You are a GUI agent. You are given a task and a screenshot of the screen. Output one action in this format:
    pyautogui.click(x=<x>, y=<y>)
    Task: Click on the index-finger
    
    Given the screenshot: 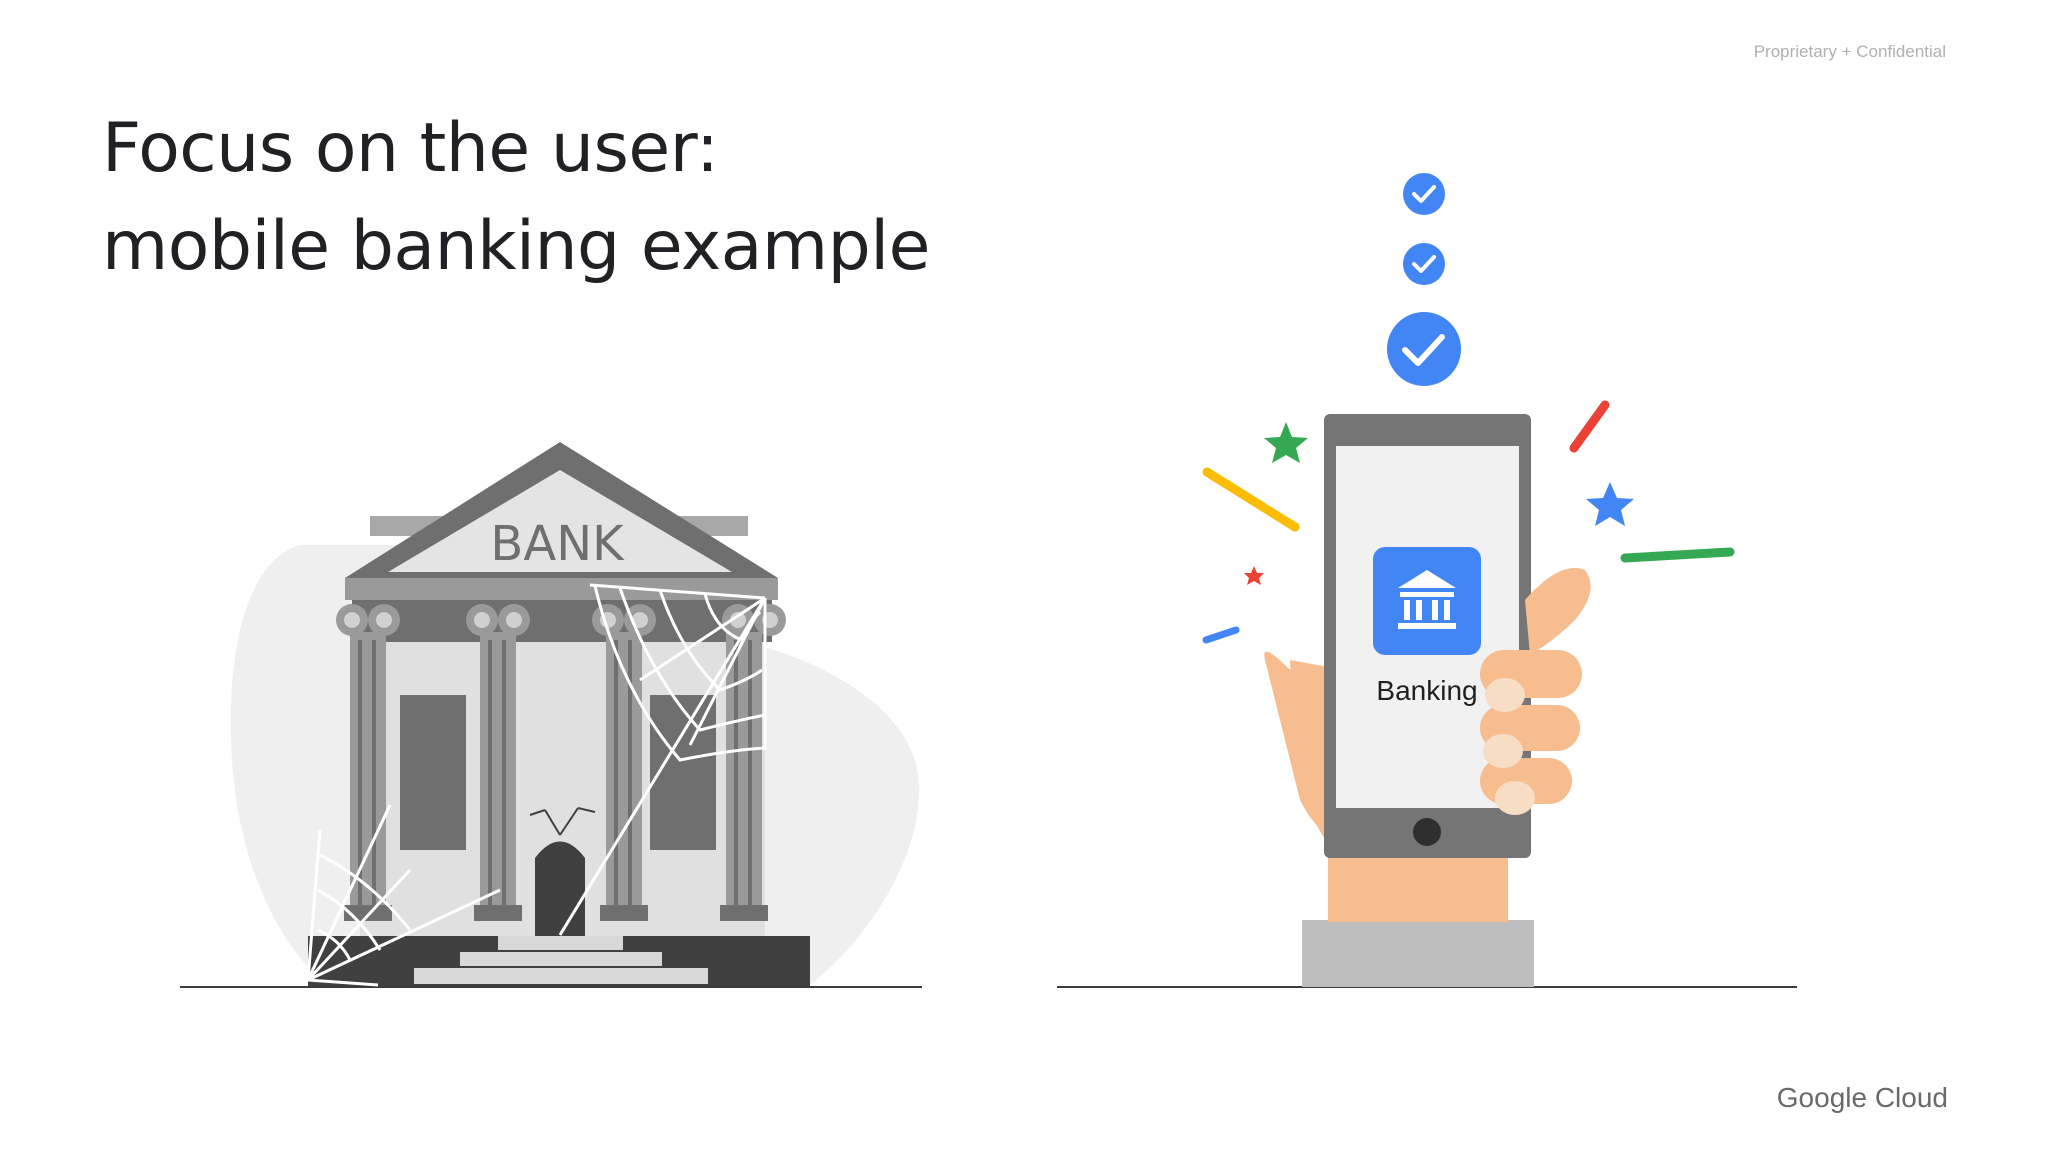 What is the action you would take?
    pyautogui.click(x=1558, y=611)
    